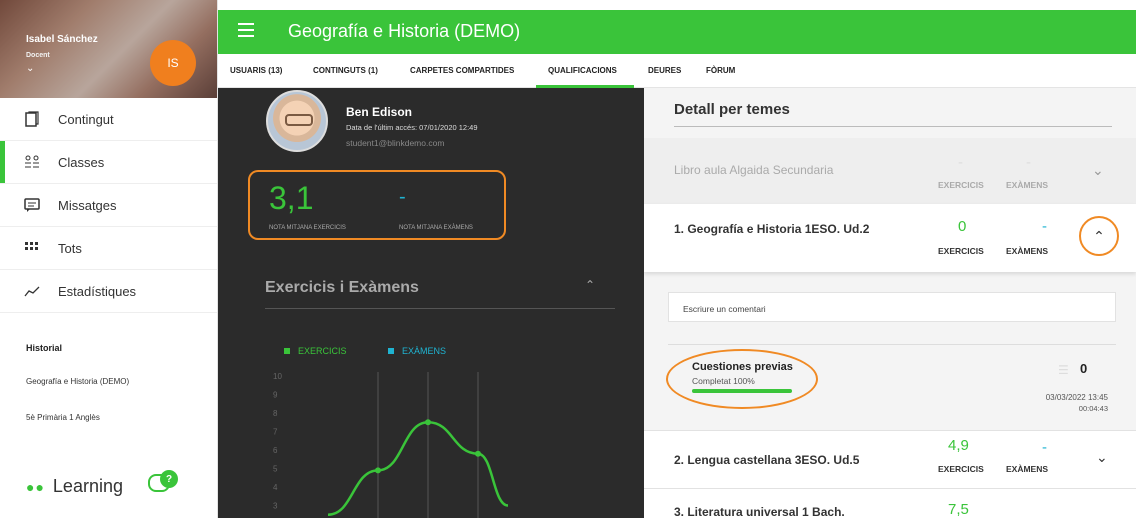 The height and width of the screenshot is (518, 1136). Describe the element at coordinates (108, 248) in the screenshot. I see `sidebar-item-tots: Tots` at that location.